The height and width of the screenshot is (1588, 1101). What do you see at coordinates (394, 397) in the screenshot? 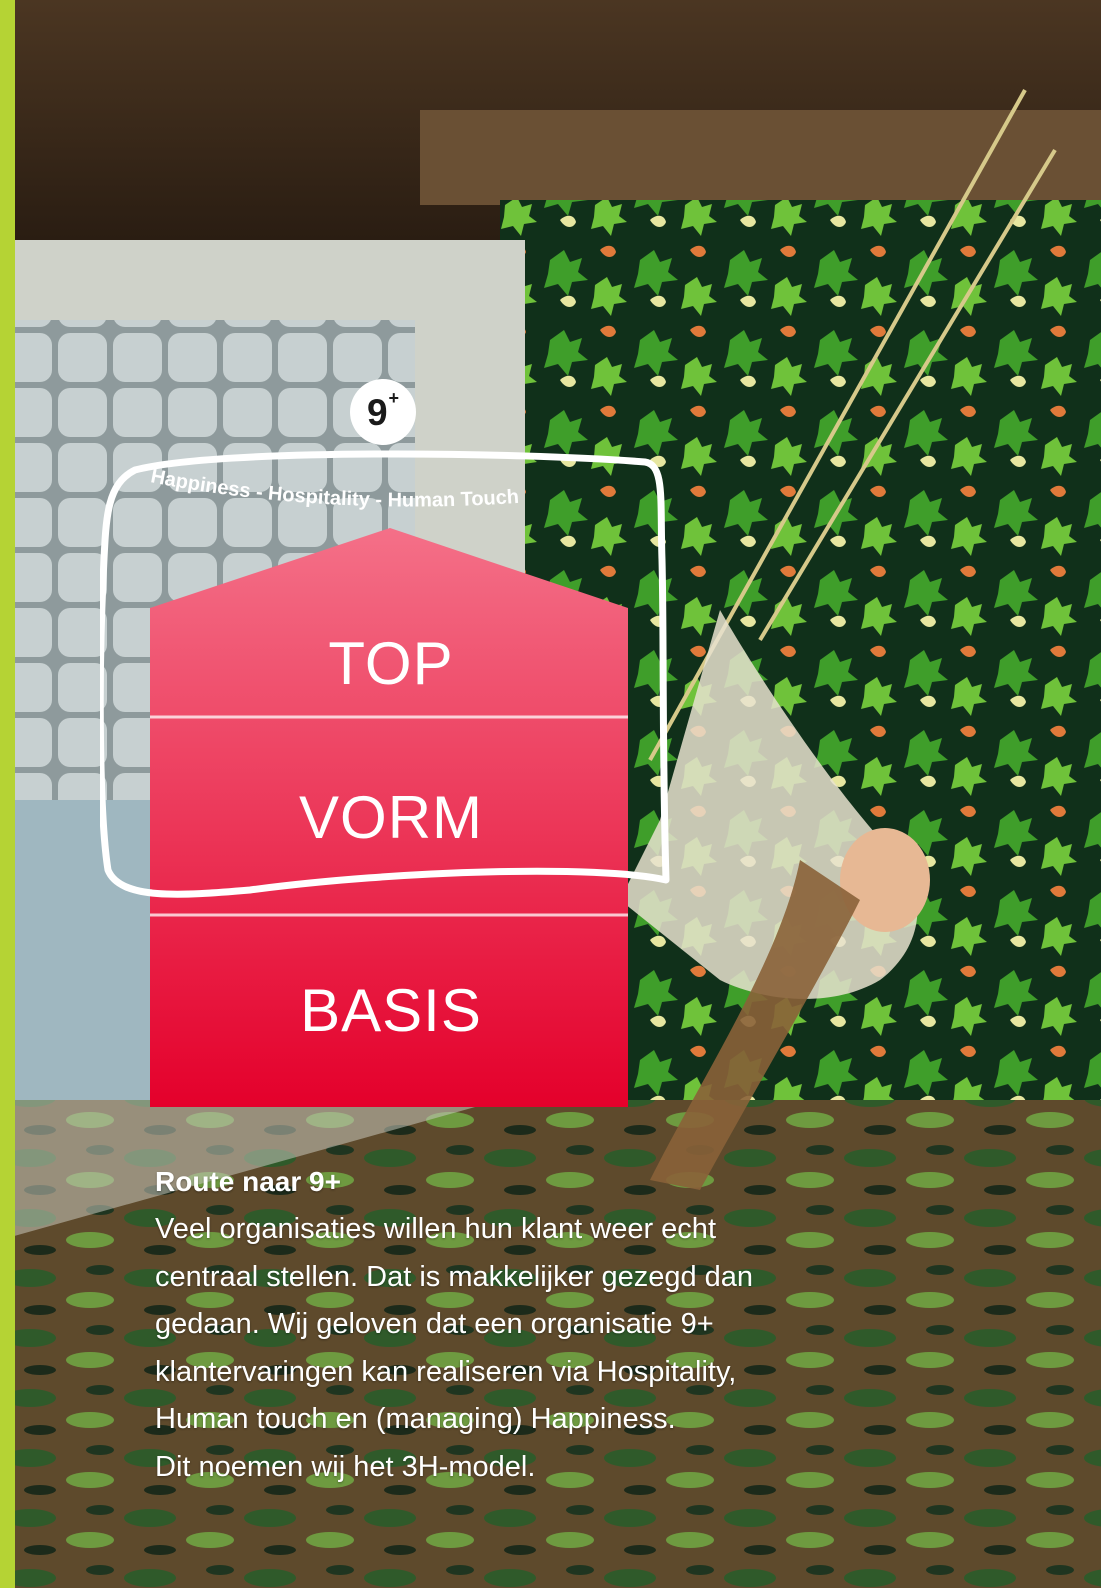
I see `badge-superscript: +` at bounding box center [394, 397].